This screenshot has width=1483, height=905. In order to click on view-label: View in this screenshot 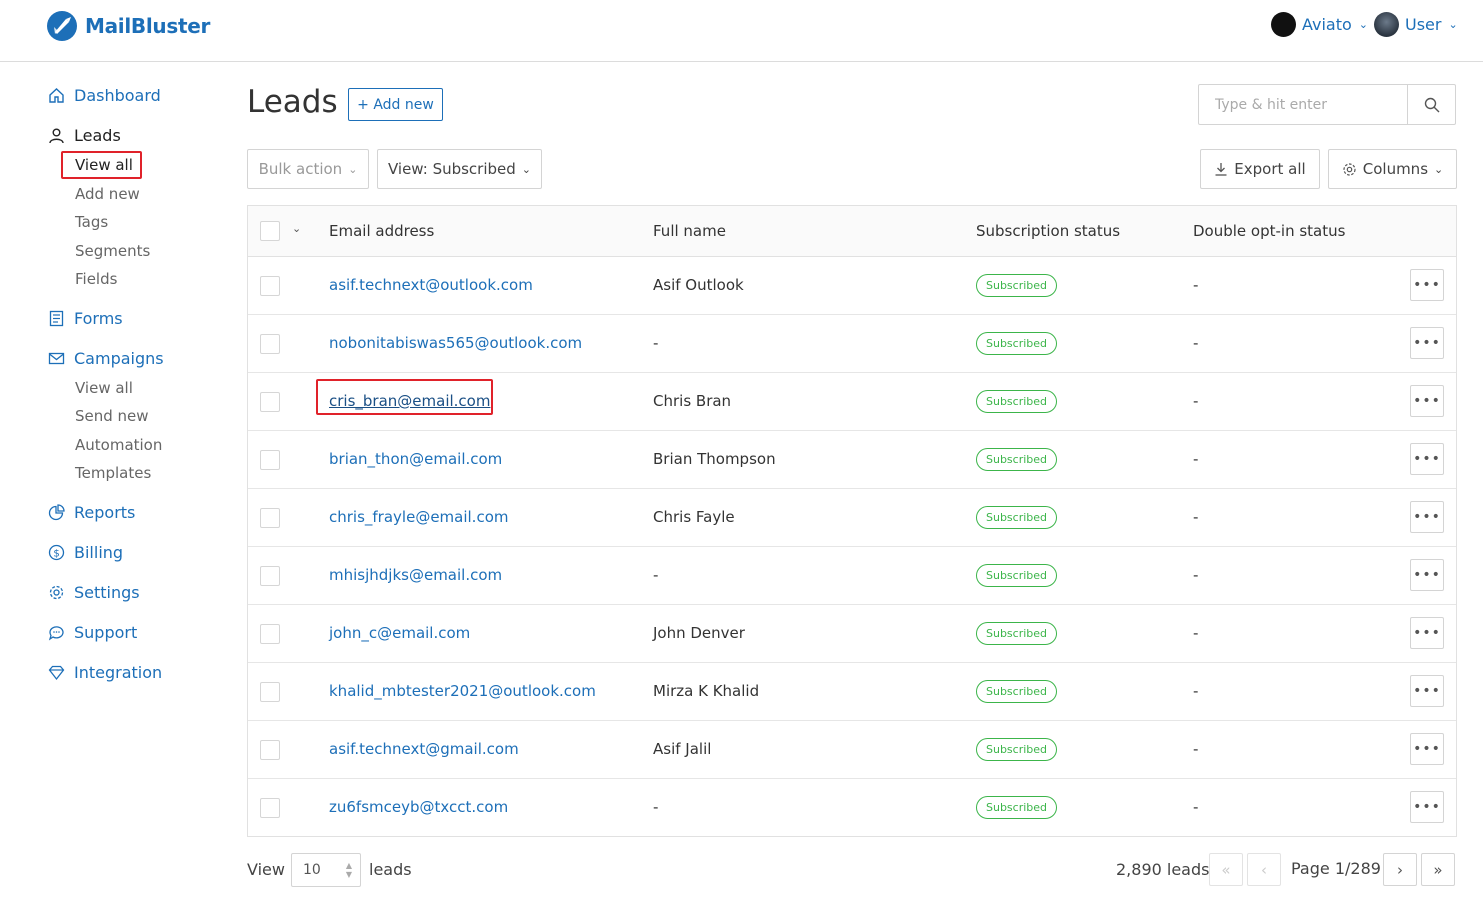, I will do `click(266, 869)`.